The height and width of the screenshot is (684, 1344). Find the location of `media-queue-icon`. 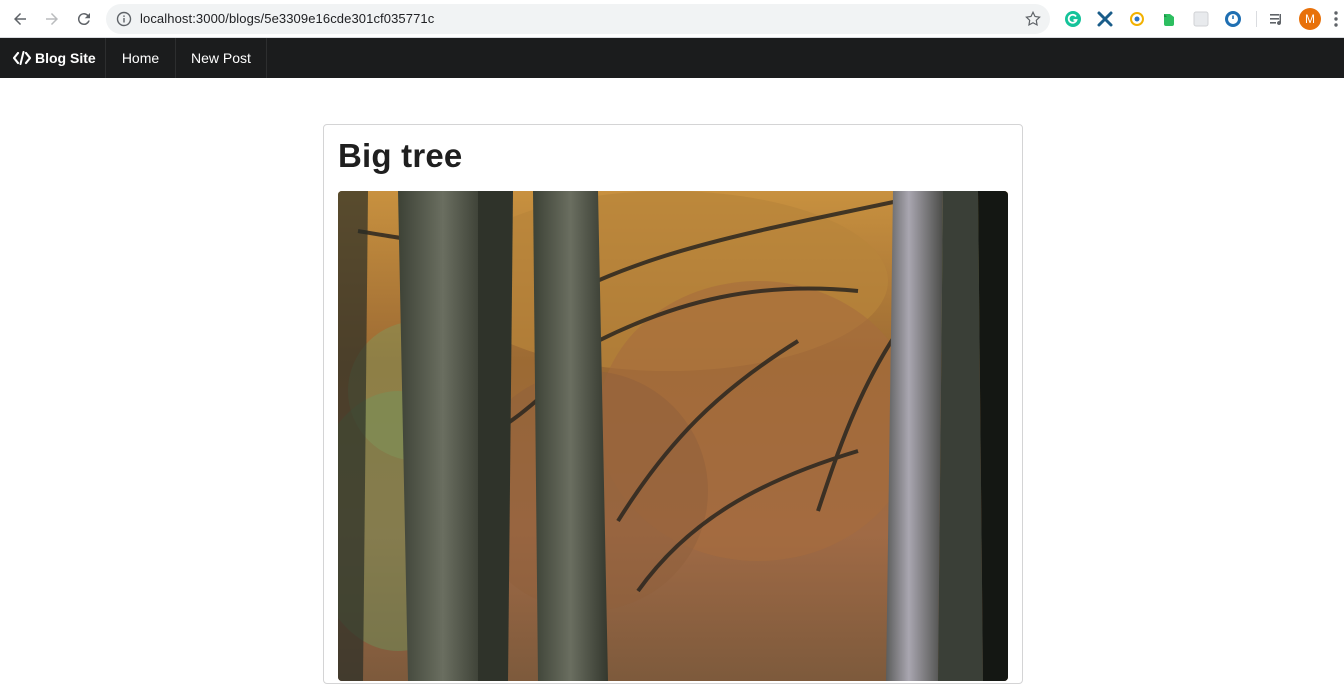

media-queue-icon is located at coordinates (1277, 19).